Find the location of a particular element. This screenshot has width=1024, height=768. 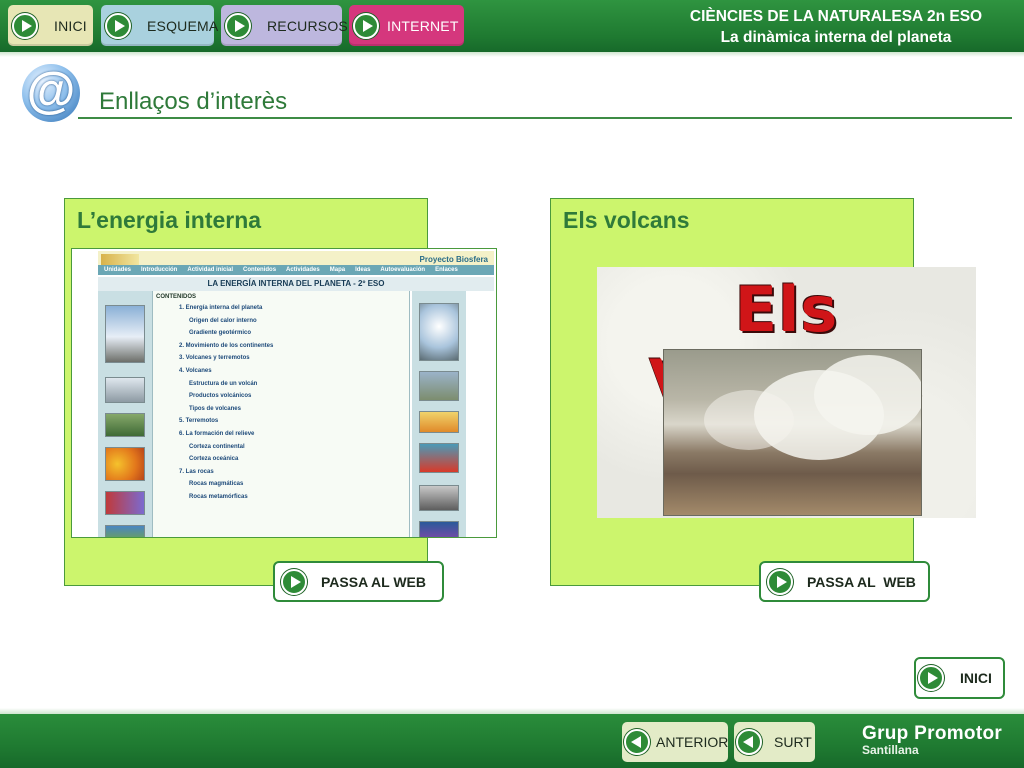

nav-recursos-label: RECURSOS is located at coordinates (307, 25).